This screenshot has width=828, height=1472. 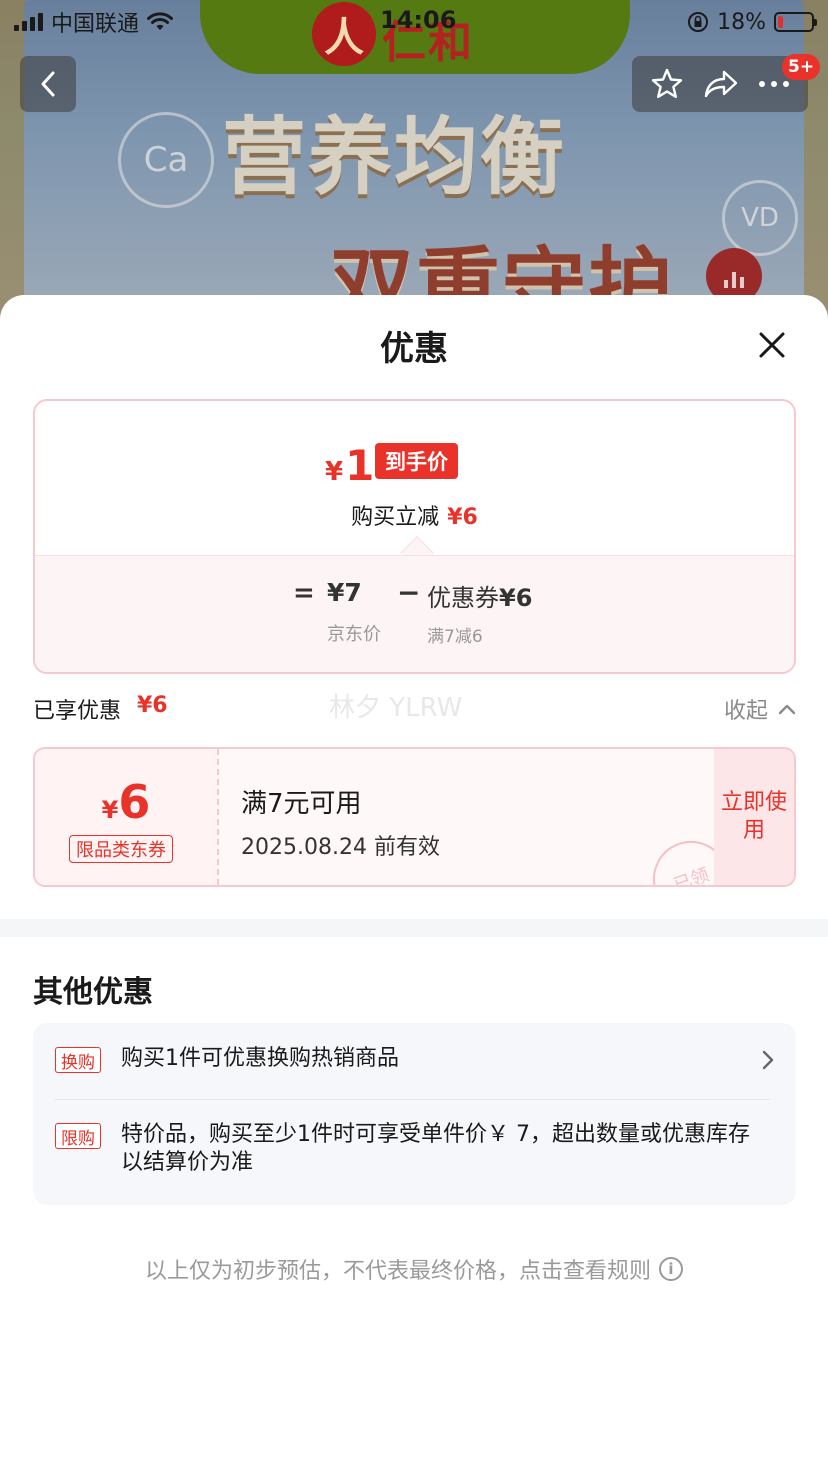 I want to click on price-disclaimer: 以上仅为初步预估，不代表最终价格，点击查看规则 i, so click(x=414, y=1269).